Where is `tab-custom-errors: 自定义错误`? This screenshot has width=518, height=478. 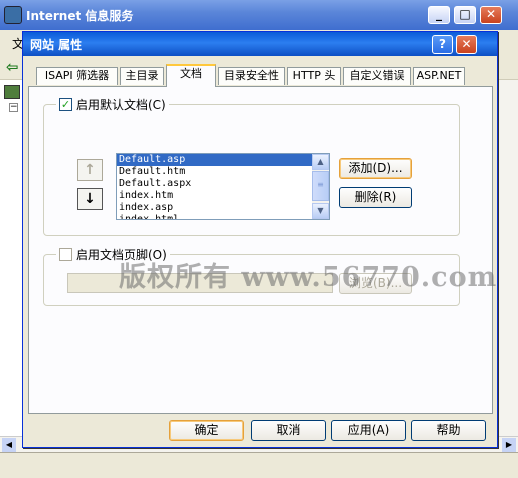
tab-custom-errors: 自定义错误 is located at coordinates (377, 76).